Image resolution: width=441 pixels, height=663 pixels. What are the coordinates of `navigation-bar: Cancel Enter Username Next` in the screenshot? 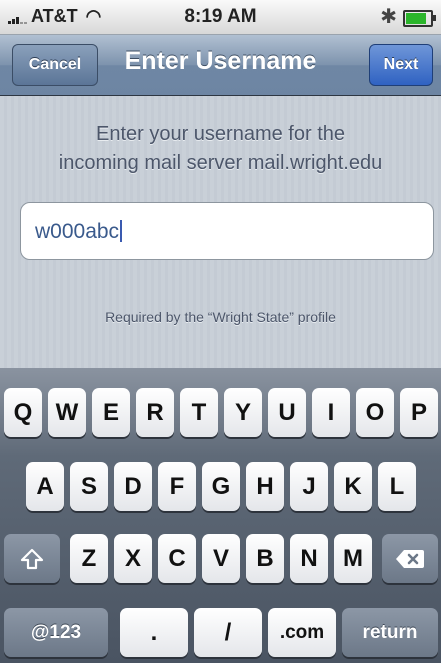 It's located at (220, 65).